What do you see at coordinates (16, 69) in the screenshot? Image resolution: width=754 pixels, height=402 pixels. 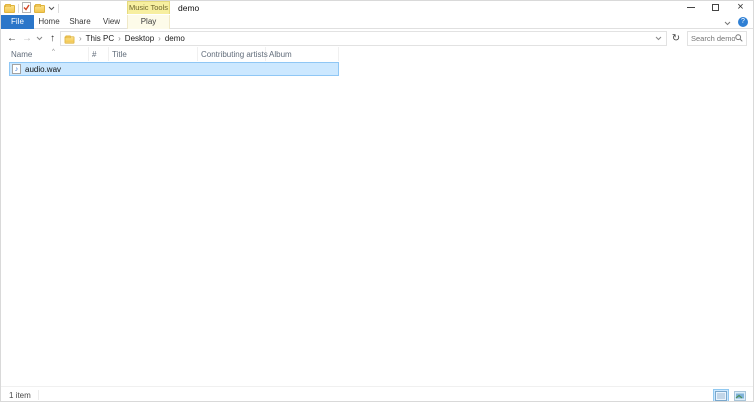 I see `audio-file-icon: ♪` at bounding box center [16, 69].